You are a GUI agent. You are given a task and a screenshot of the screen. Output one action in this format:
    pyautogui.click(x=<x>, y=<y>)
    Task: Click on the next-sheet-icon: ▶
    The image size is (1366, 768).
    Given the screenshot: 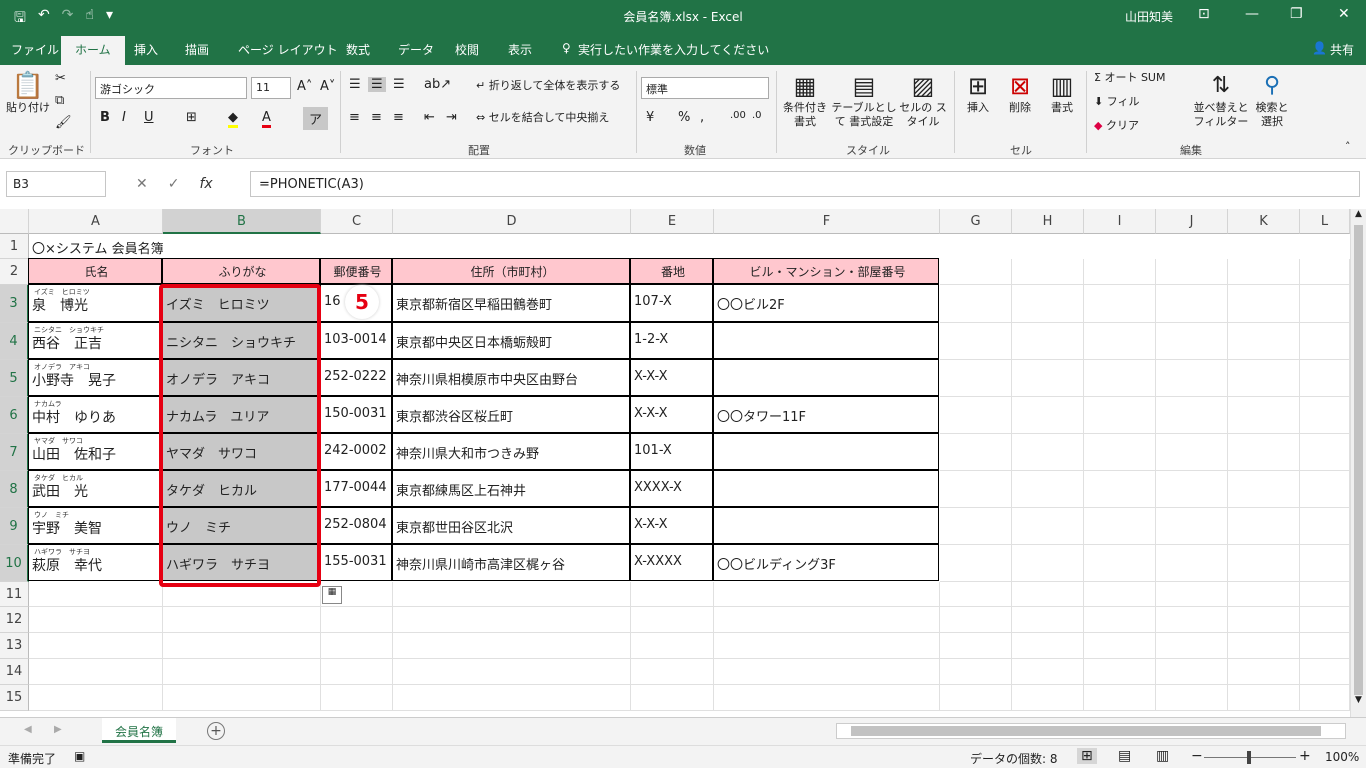 What is the action you would take?
    pyautogui.click(x=58, y=729)
    